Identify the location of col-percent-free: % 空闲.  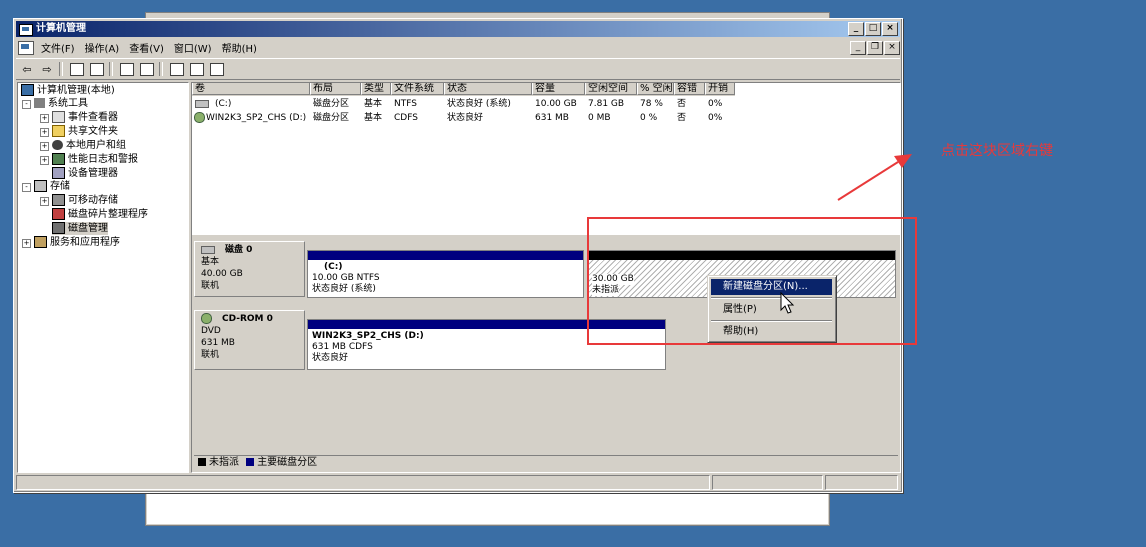
(655, 89).